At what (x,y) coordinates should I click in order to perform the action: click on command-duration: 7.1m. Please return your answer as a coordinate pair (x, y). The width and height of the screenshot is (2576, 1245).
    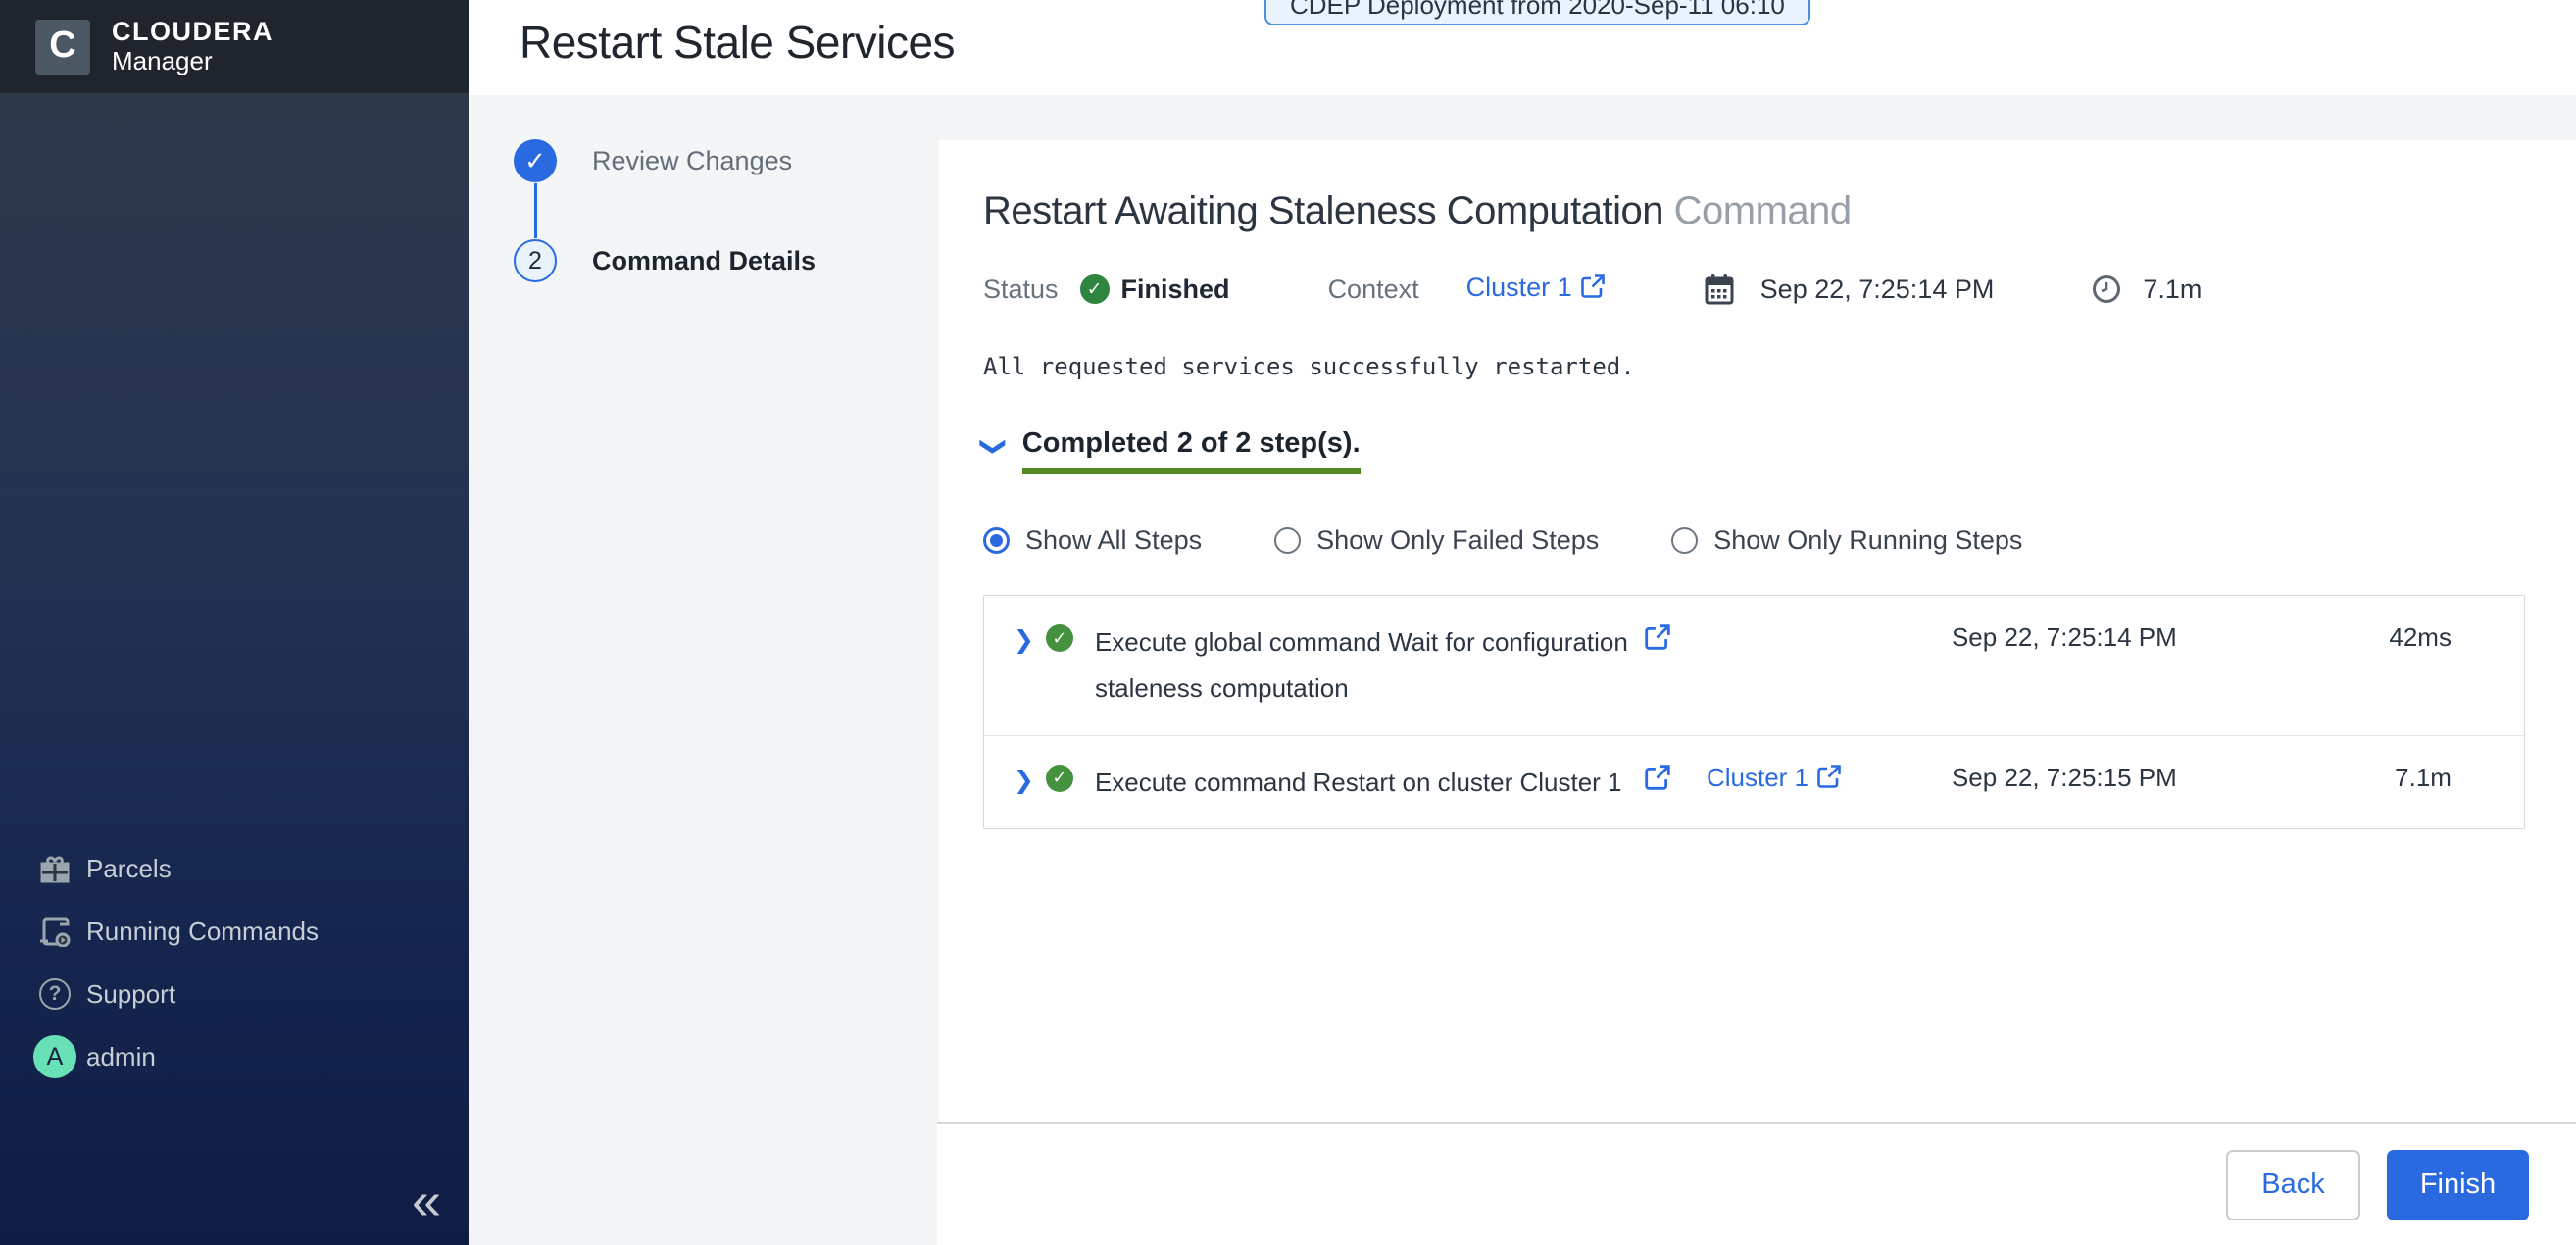
    Looking at the image, I should click on (2173, 289).